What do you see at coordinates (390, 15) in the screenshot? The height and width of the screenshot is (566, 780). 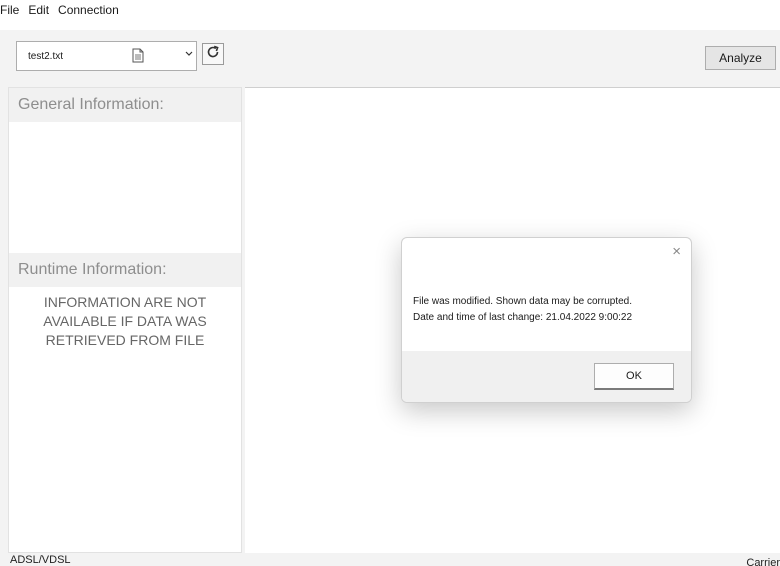 I see `menu-bar: File Edit Connection` at bounding box center [390, 15].